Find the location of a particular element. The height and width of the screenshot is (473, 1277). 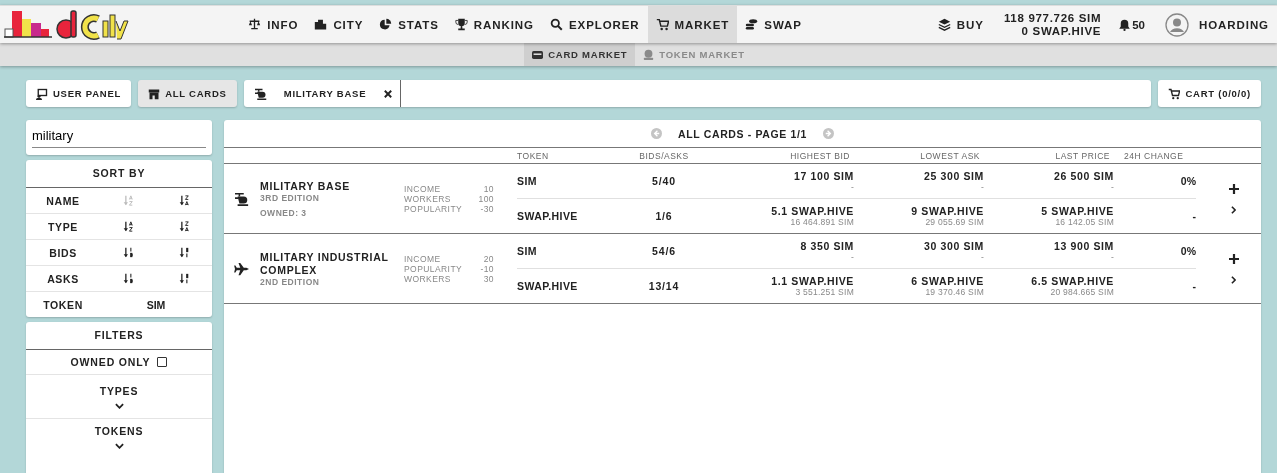

column-header: LOWEST ASK is located at coordinates (950, 155).